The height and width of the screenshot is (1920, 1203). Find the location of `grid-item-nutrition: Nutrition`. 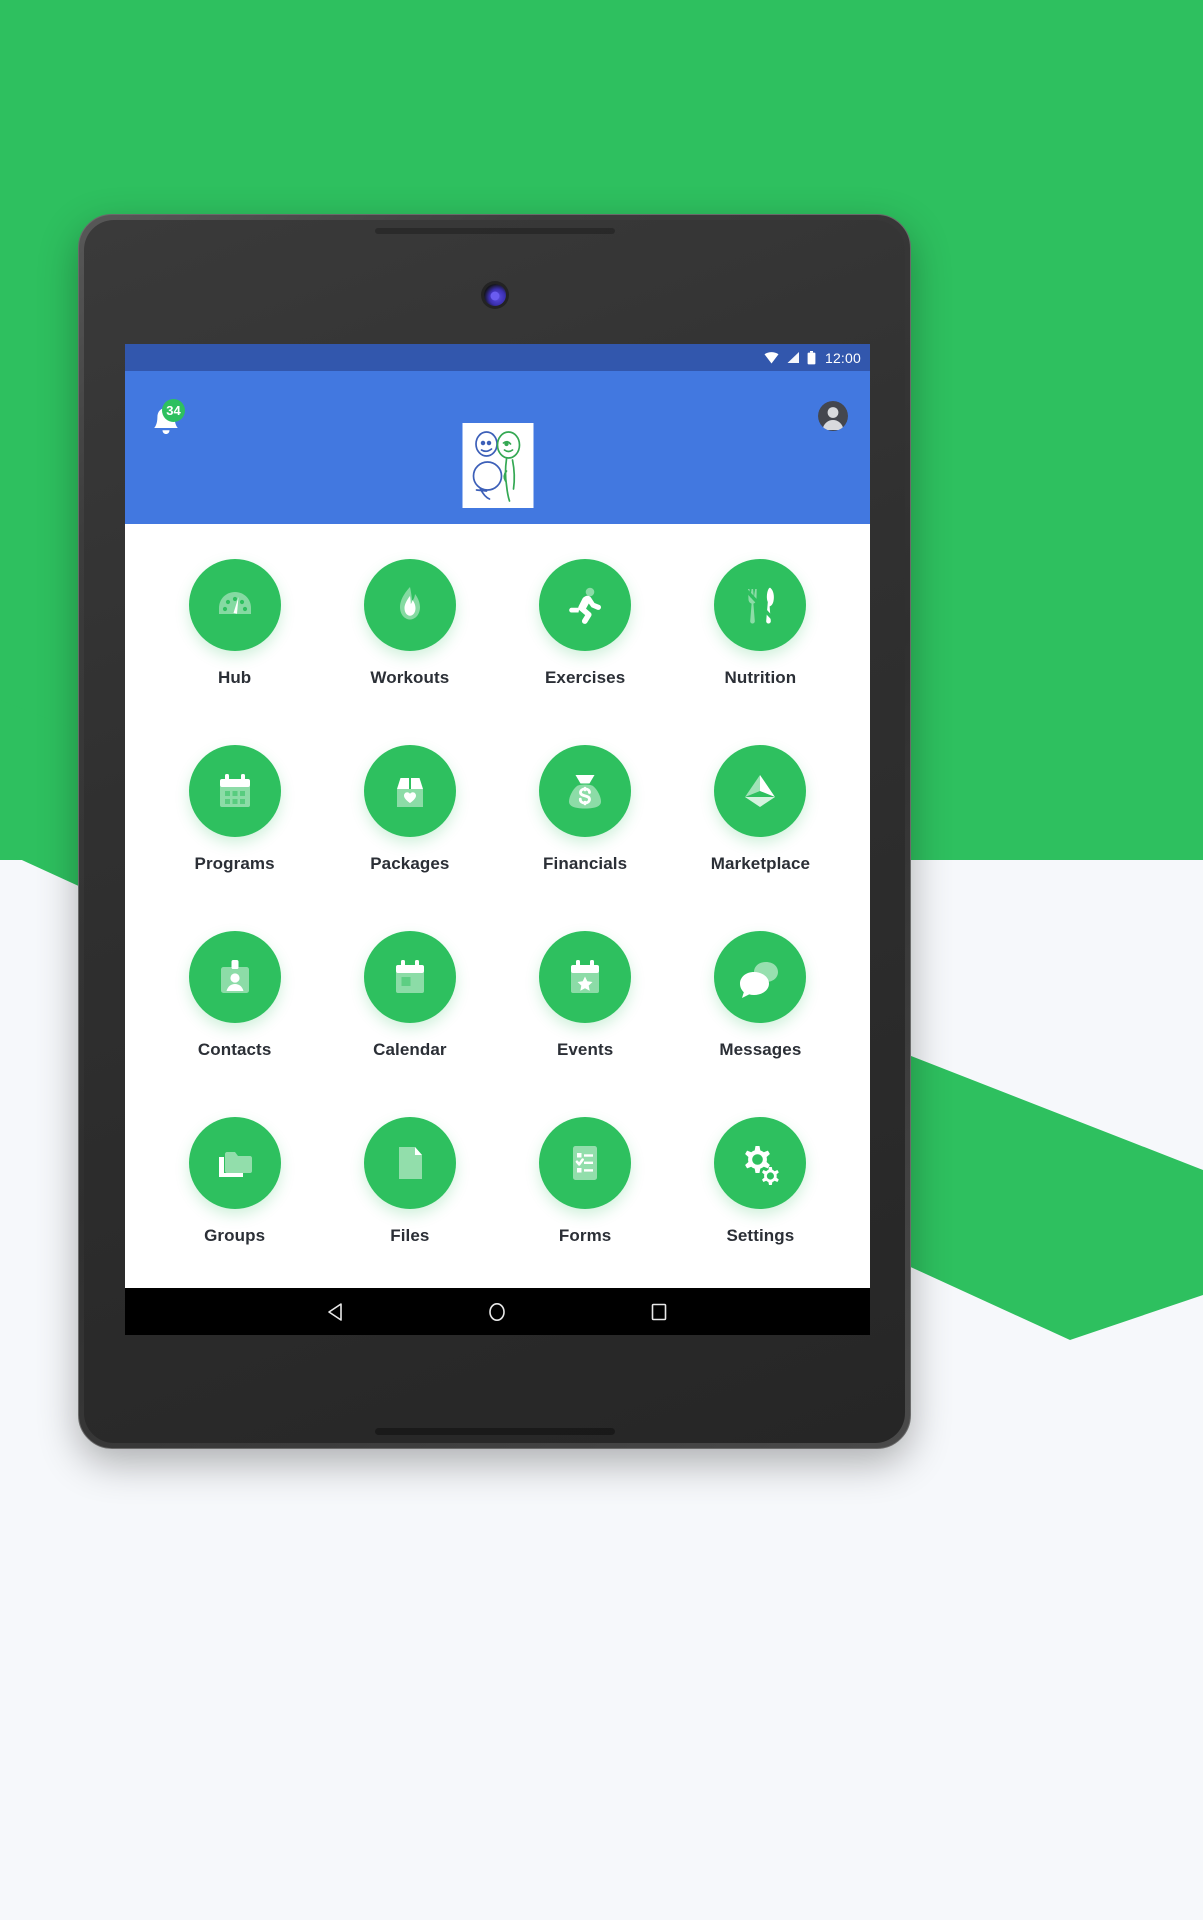

grid-item-nutrition: Nutrition is located at coordinates (760, 645).